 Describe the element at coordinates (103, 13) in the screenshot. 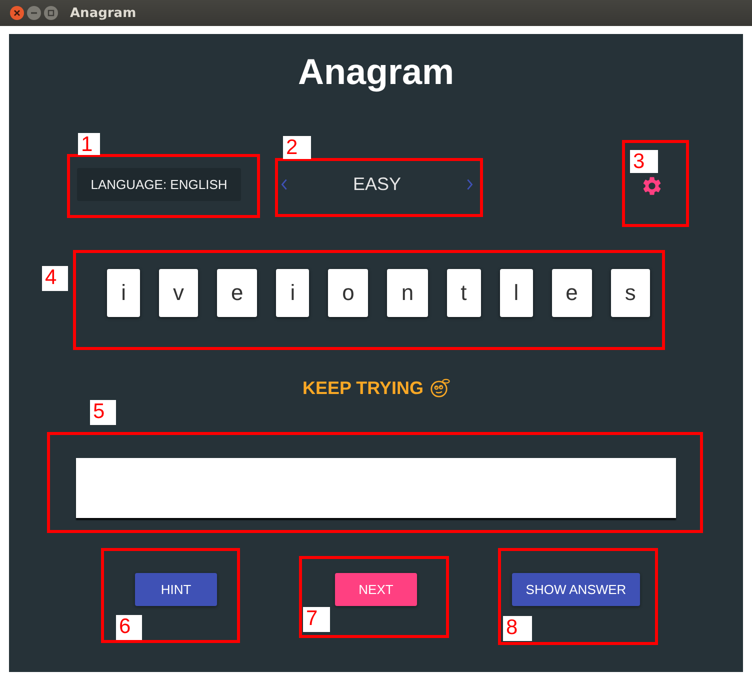

I see `window-title: Anagram` at that location.